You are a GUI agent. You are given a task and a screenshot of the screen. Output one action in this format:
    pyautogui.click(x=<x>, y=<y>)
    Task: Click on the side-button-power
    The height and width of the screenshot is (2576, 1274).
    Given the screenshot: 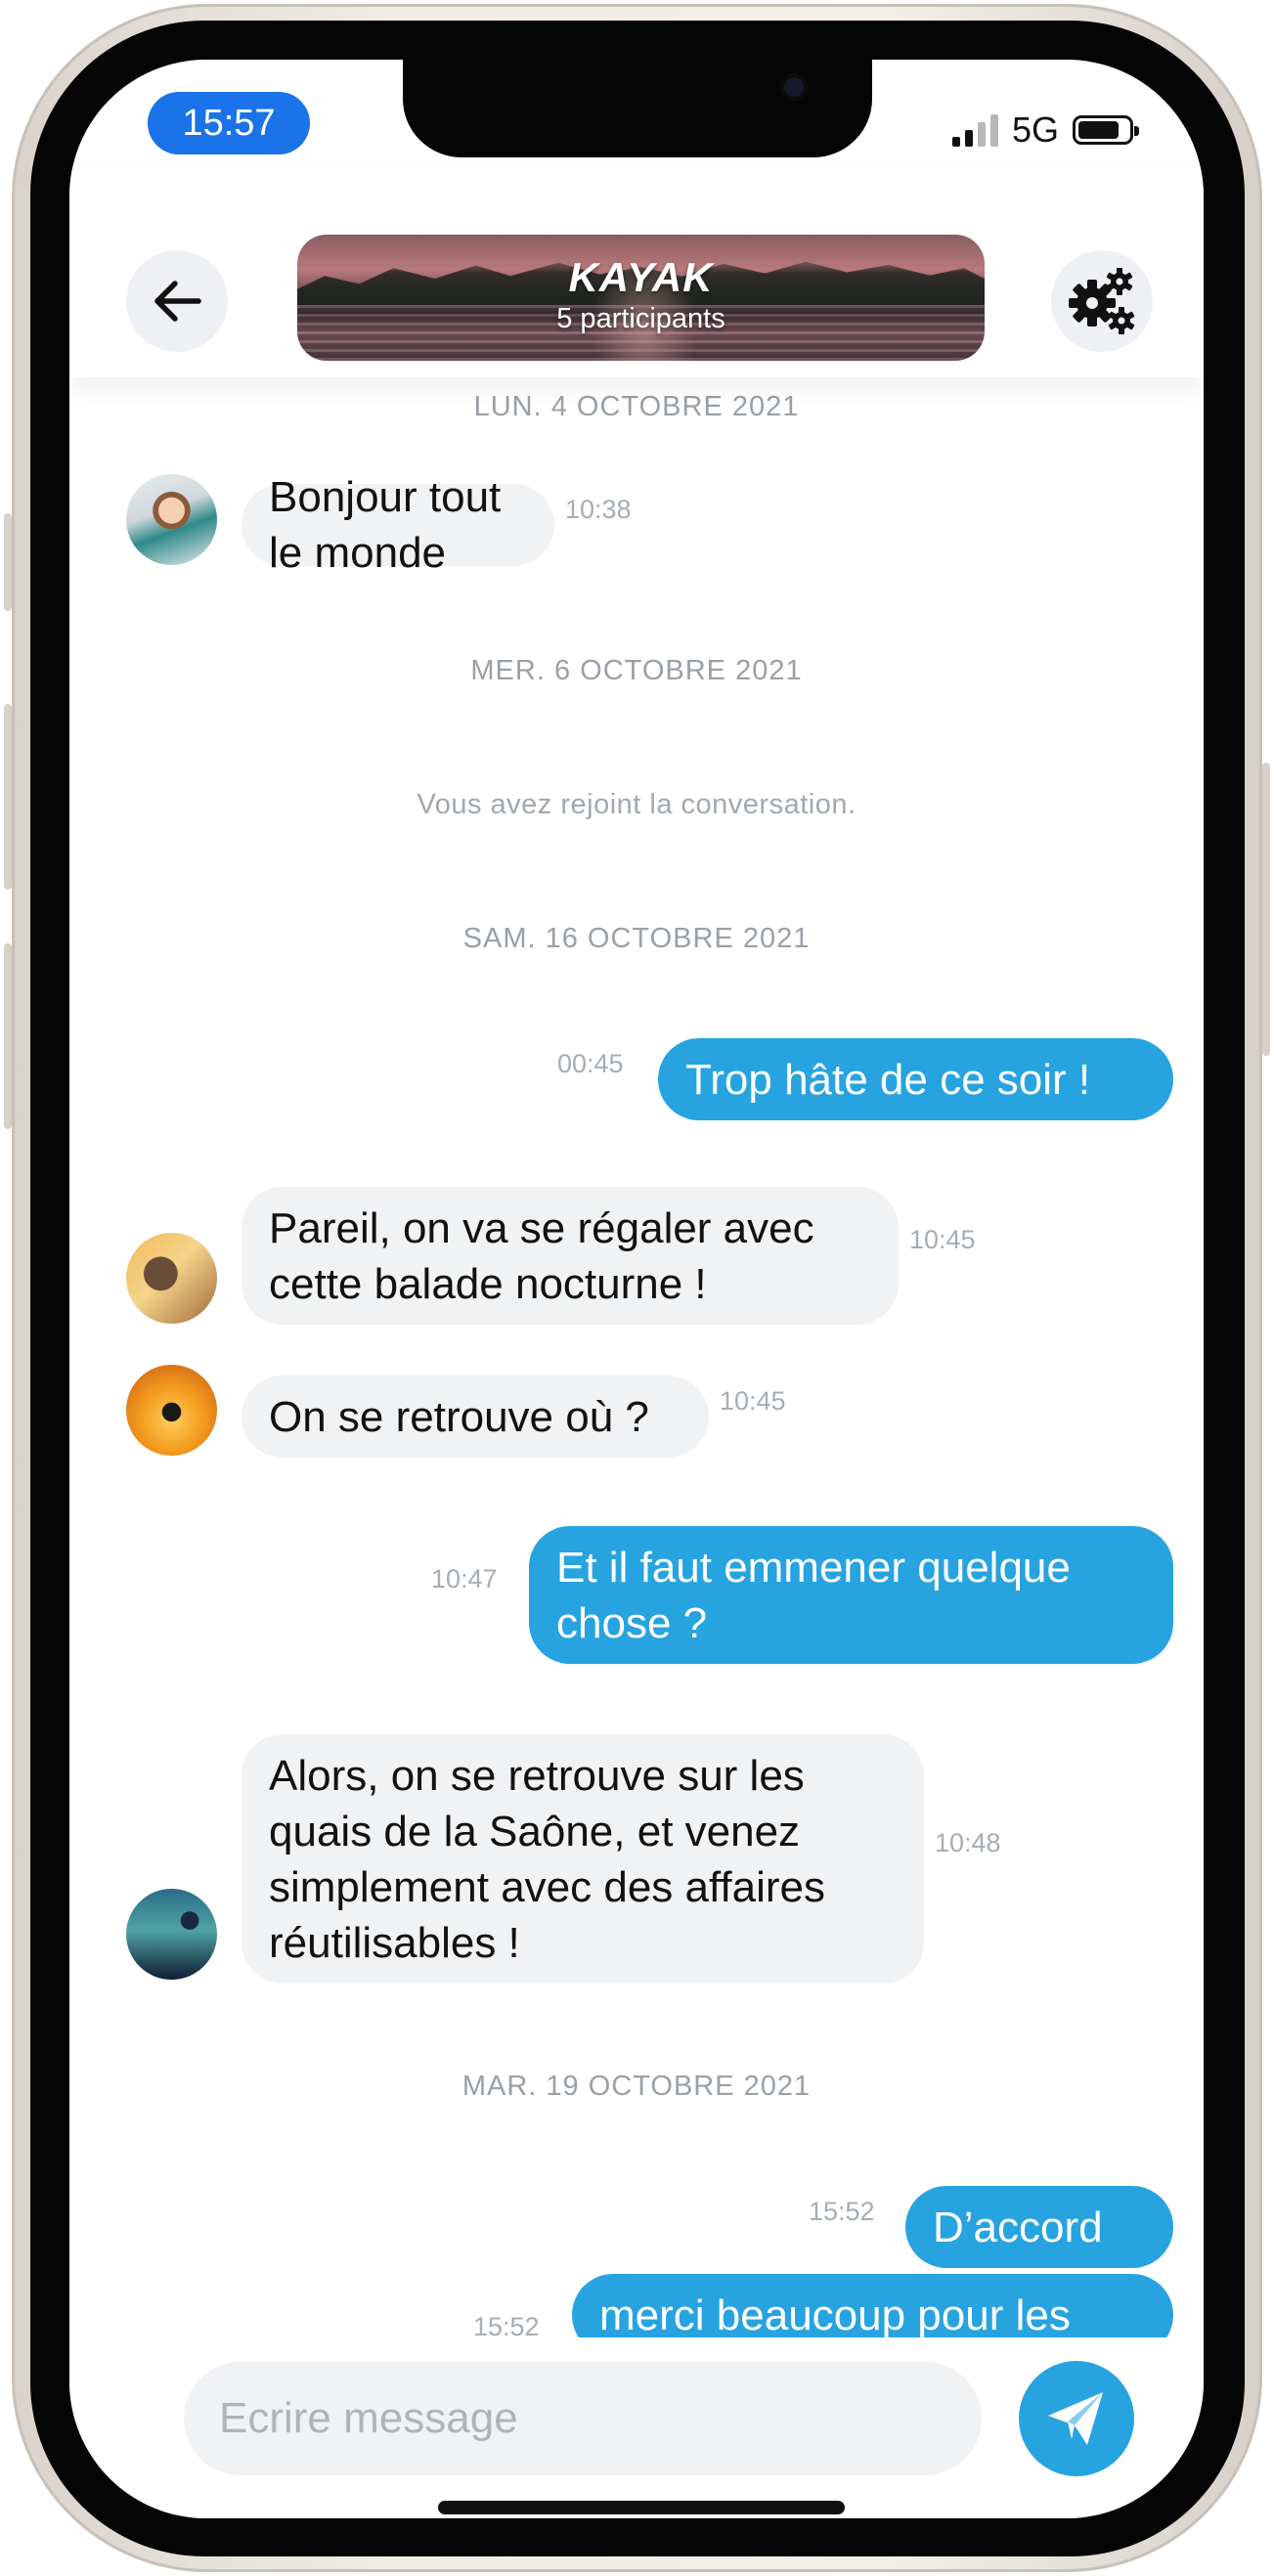 What is the action you would take?
    pyautogui.click(x=1266, y=910)
    